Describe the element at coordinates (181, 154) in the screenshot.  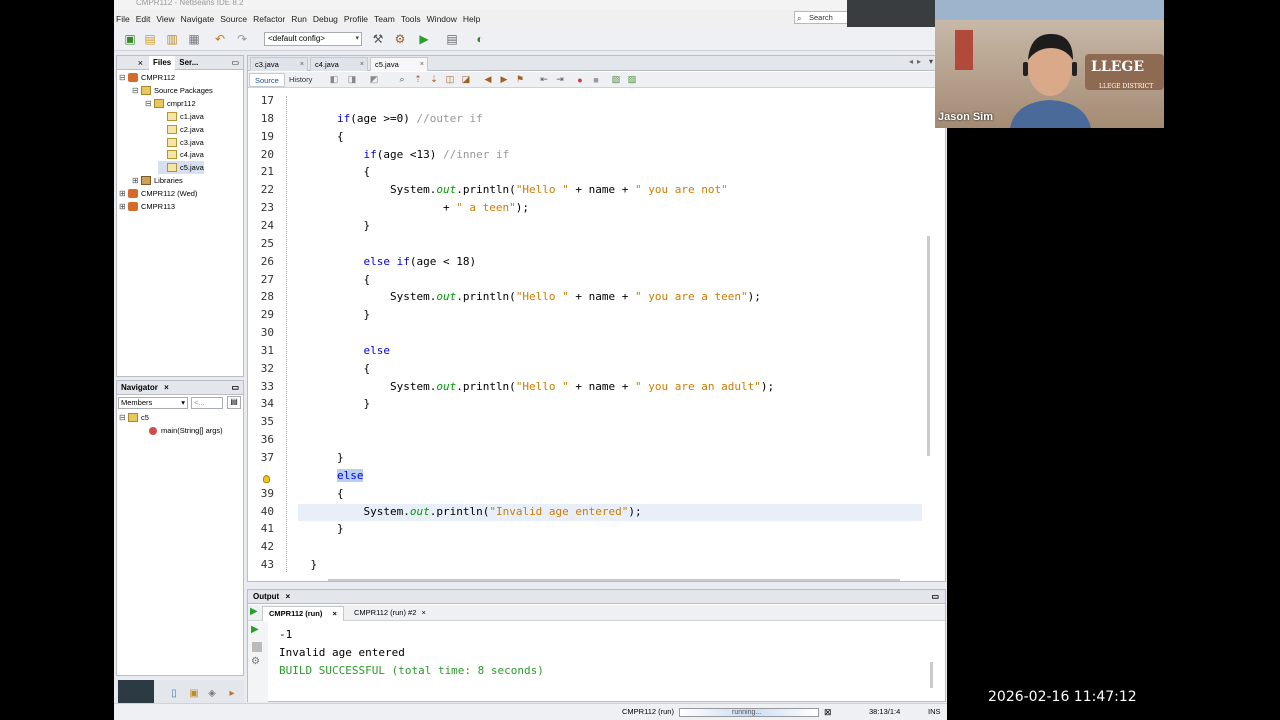
I see `tree-item: c4.java` at that location.